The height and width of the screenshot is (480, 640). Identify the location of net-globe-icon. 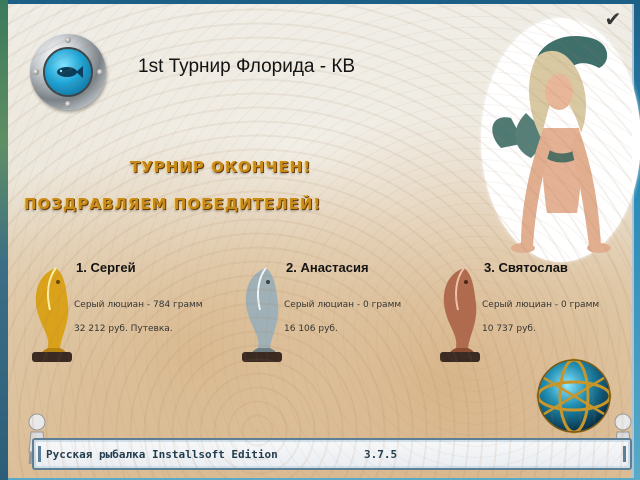
(574, 396).